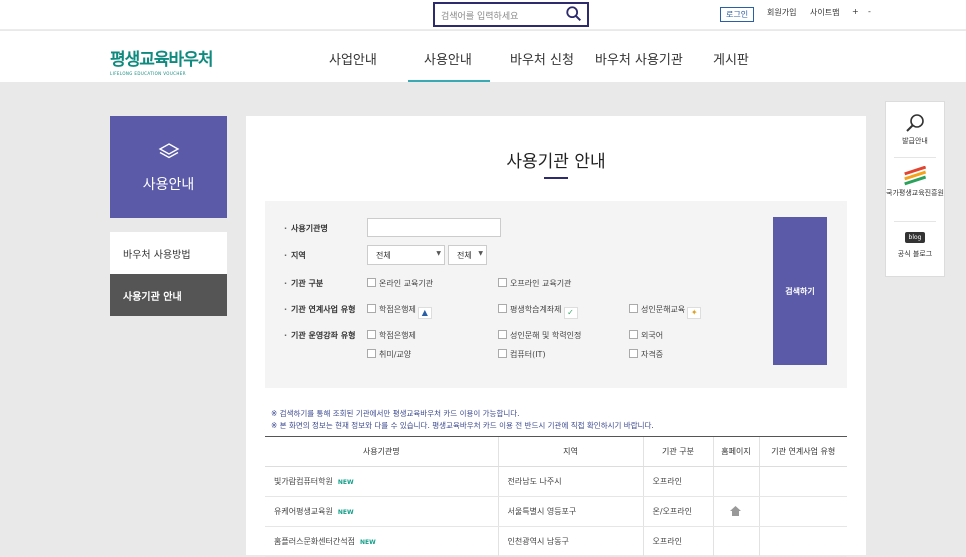 The height and width of the screenshot is (557, 966). What do you see at coordinates (381, 511) in the screenshot?
I see `cell-name: 유케어평생교육원 NEW` at bounding box center [381, 511].